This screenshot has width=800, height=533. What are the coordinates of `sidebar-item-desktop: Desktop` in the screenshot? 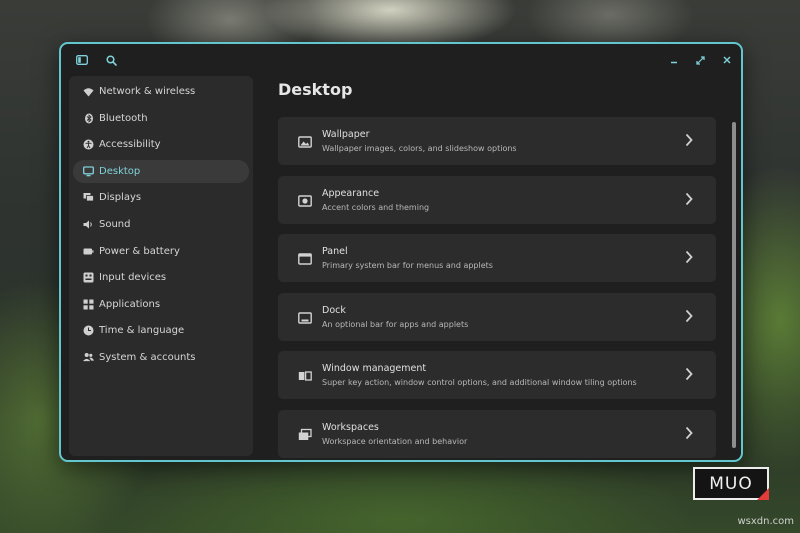 It's located at (161, 171).